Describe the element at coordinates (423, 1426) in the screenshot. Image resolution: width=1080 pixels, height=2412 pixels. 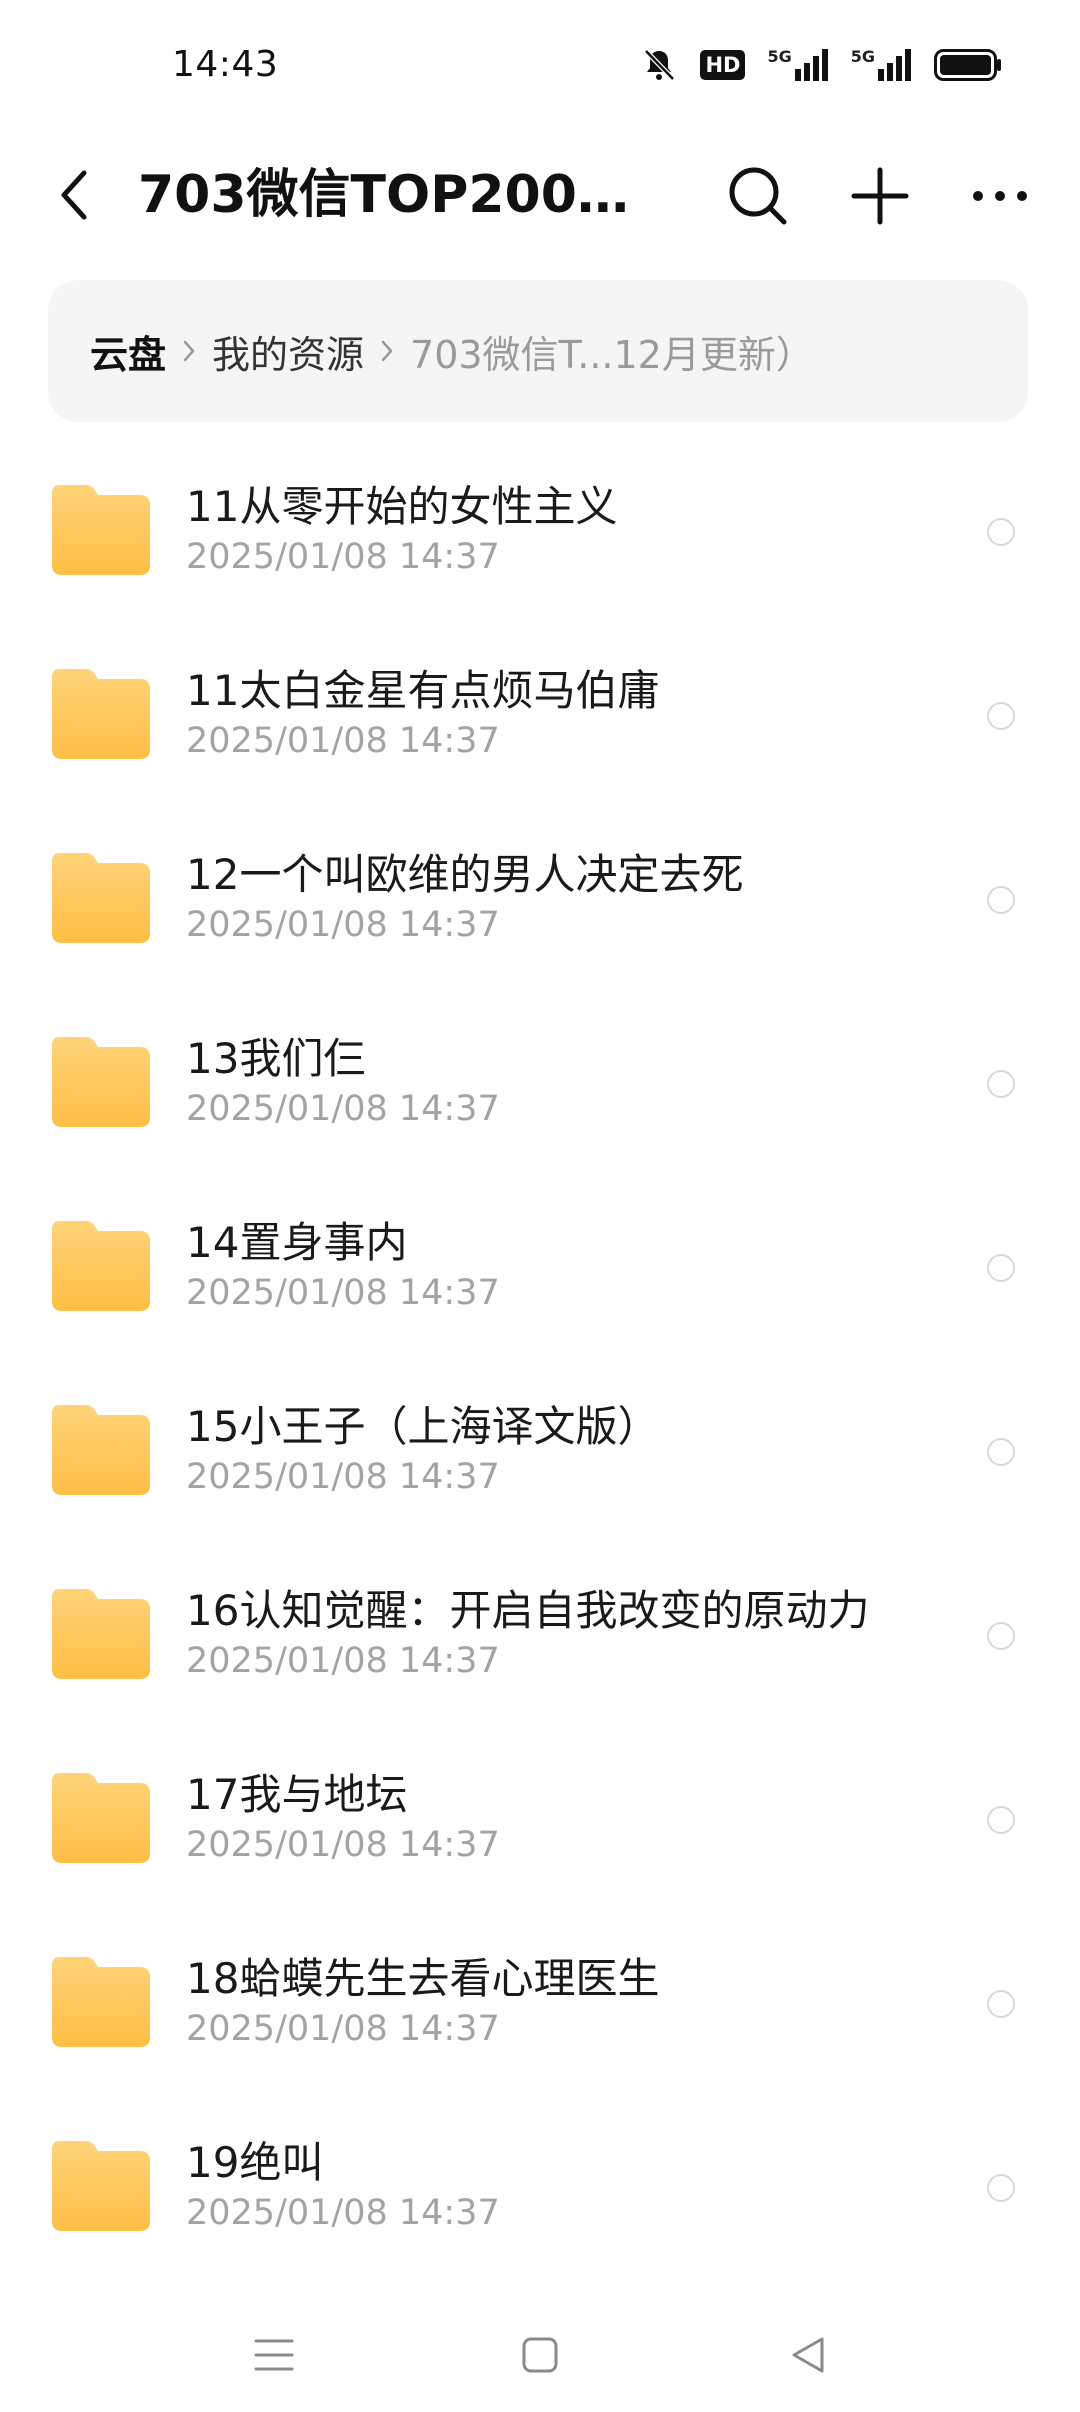
I see `file-name: 15小王子（上海译文版）` at that location.